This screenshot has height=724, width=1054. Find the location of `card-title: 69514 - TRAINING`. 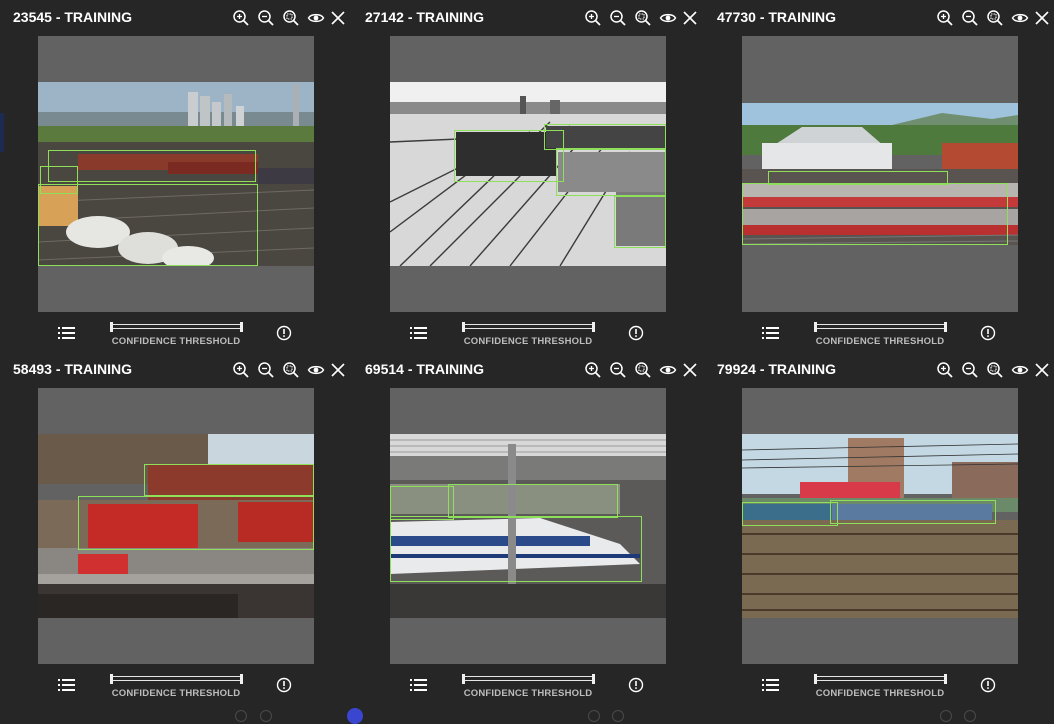

card-title: 69514 - TRAINING is located at coordinates (425, 369).